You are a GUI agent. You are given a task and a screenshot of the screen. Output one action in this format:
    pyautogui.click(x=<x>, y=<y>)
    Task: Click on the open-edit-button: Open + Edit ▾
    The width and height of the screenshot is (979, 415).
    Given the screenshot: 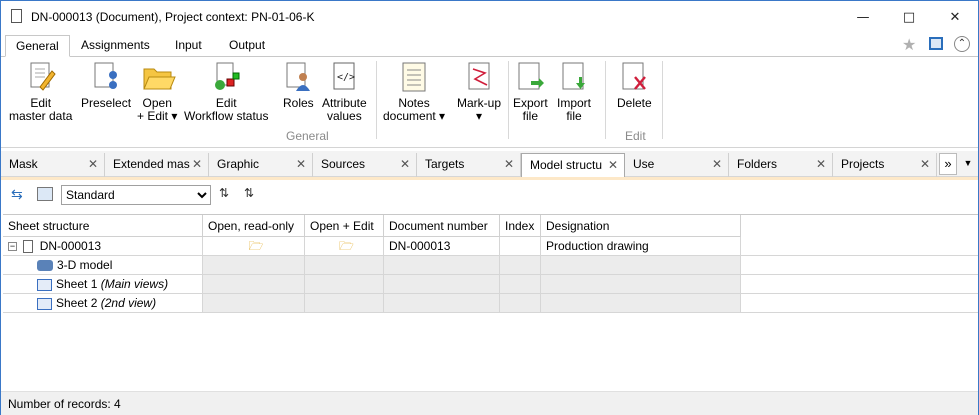 What is the action you would take?
    pyautogui.click(x=157, y=92)
    